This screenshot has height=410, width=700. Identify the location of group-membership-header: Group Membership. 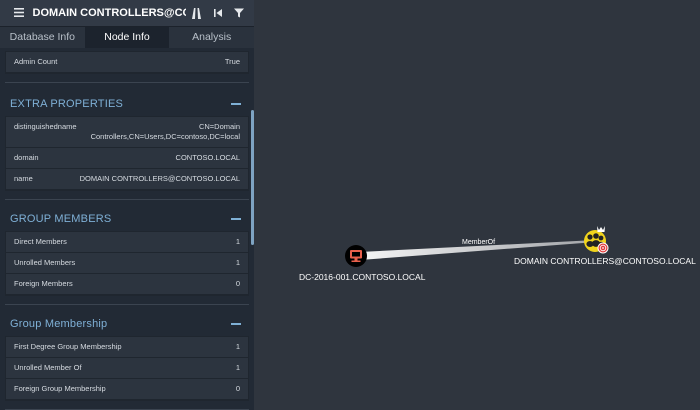
(127, 324).